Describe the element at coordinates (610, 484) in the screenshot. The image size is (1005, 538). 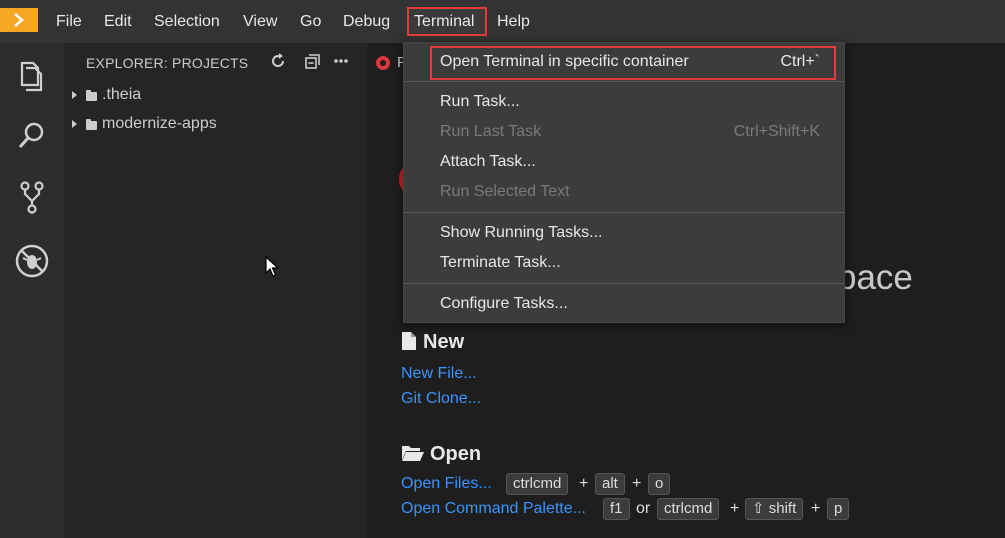
I see `keybinding-alt: alt` at that location.